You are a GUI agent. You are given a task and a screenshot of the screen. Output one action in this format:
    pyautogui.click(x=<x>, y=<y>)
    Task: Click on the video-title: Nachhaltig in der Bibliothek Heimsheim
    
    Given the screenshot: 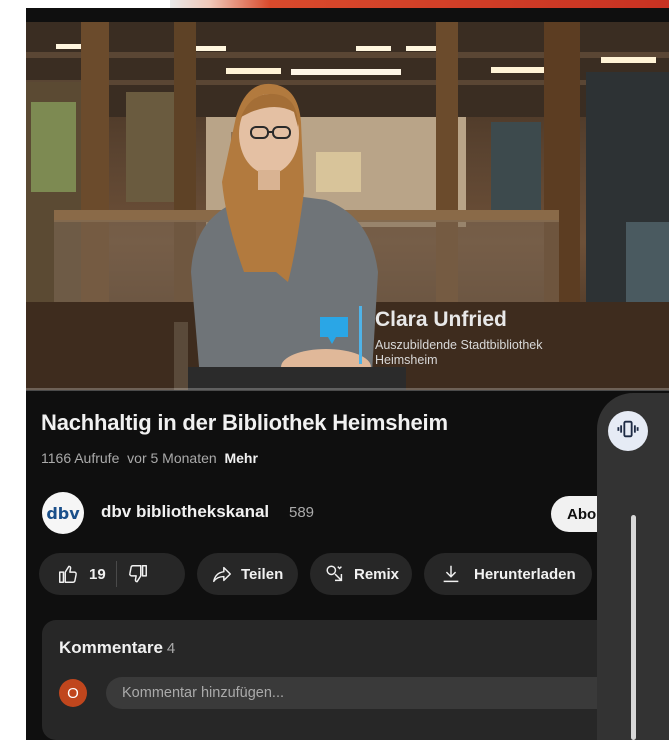 What is the action you would take?
    pyautogui.click(x=244, y=422)
    